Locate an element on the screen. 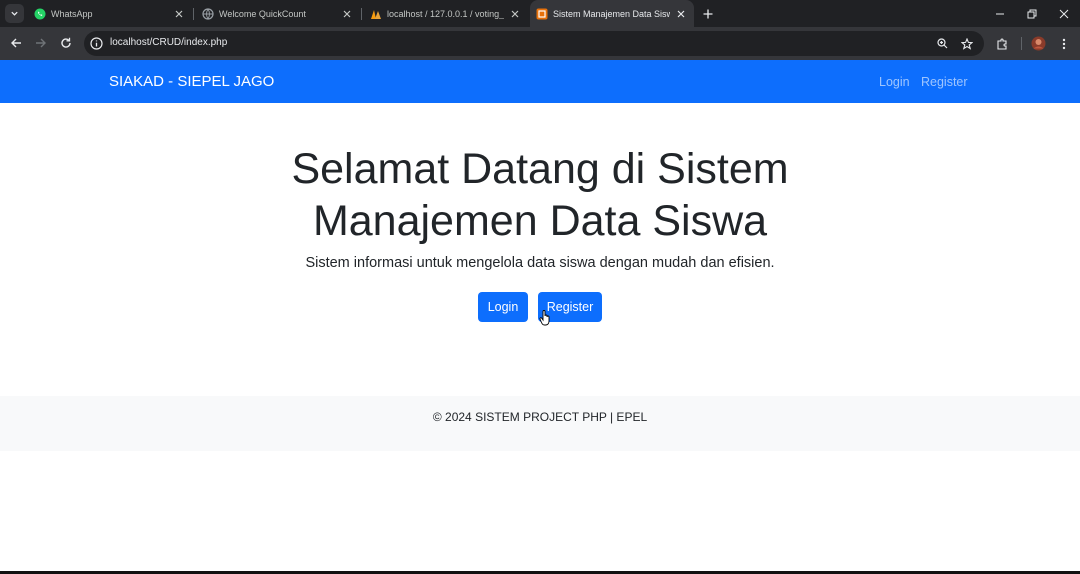  tab-title: Sistem Manajemen Data Siswa is located at coordinates (611, 13).